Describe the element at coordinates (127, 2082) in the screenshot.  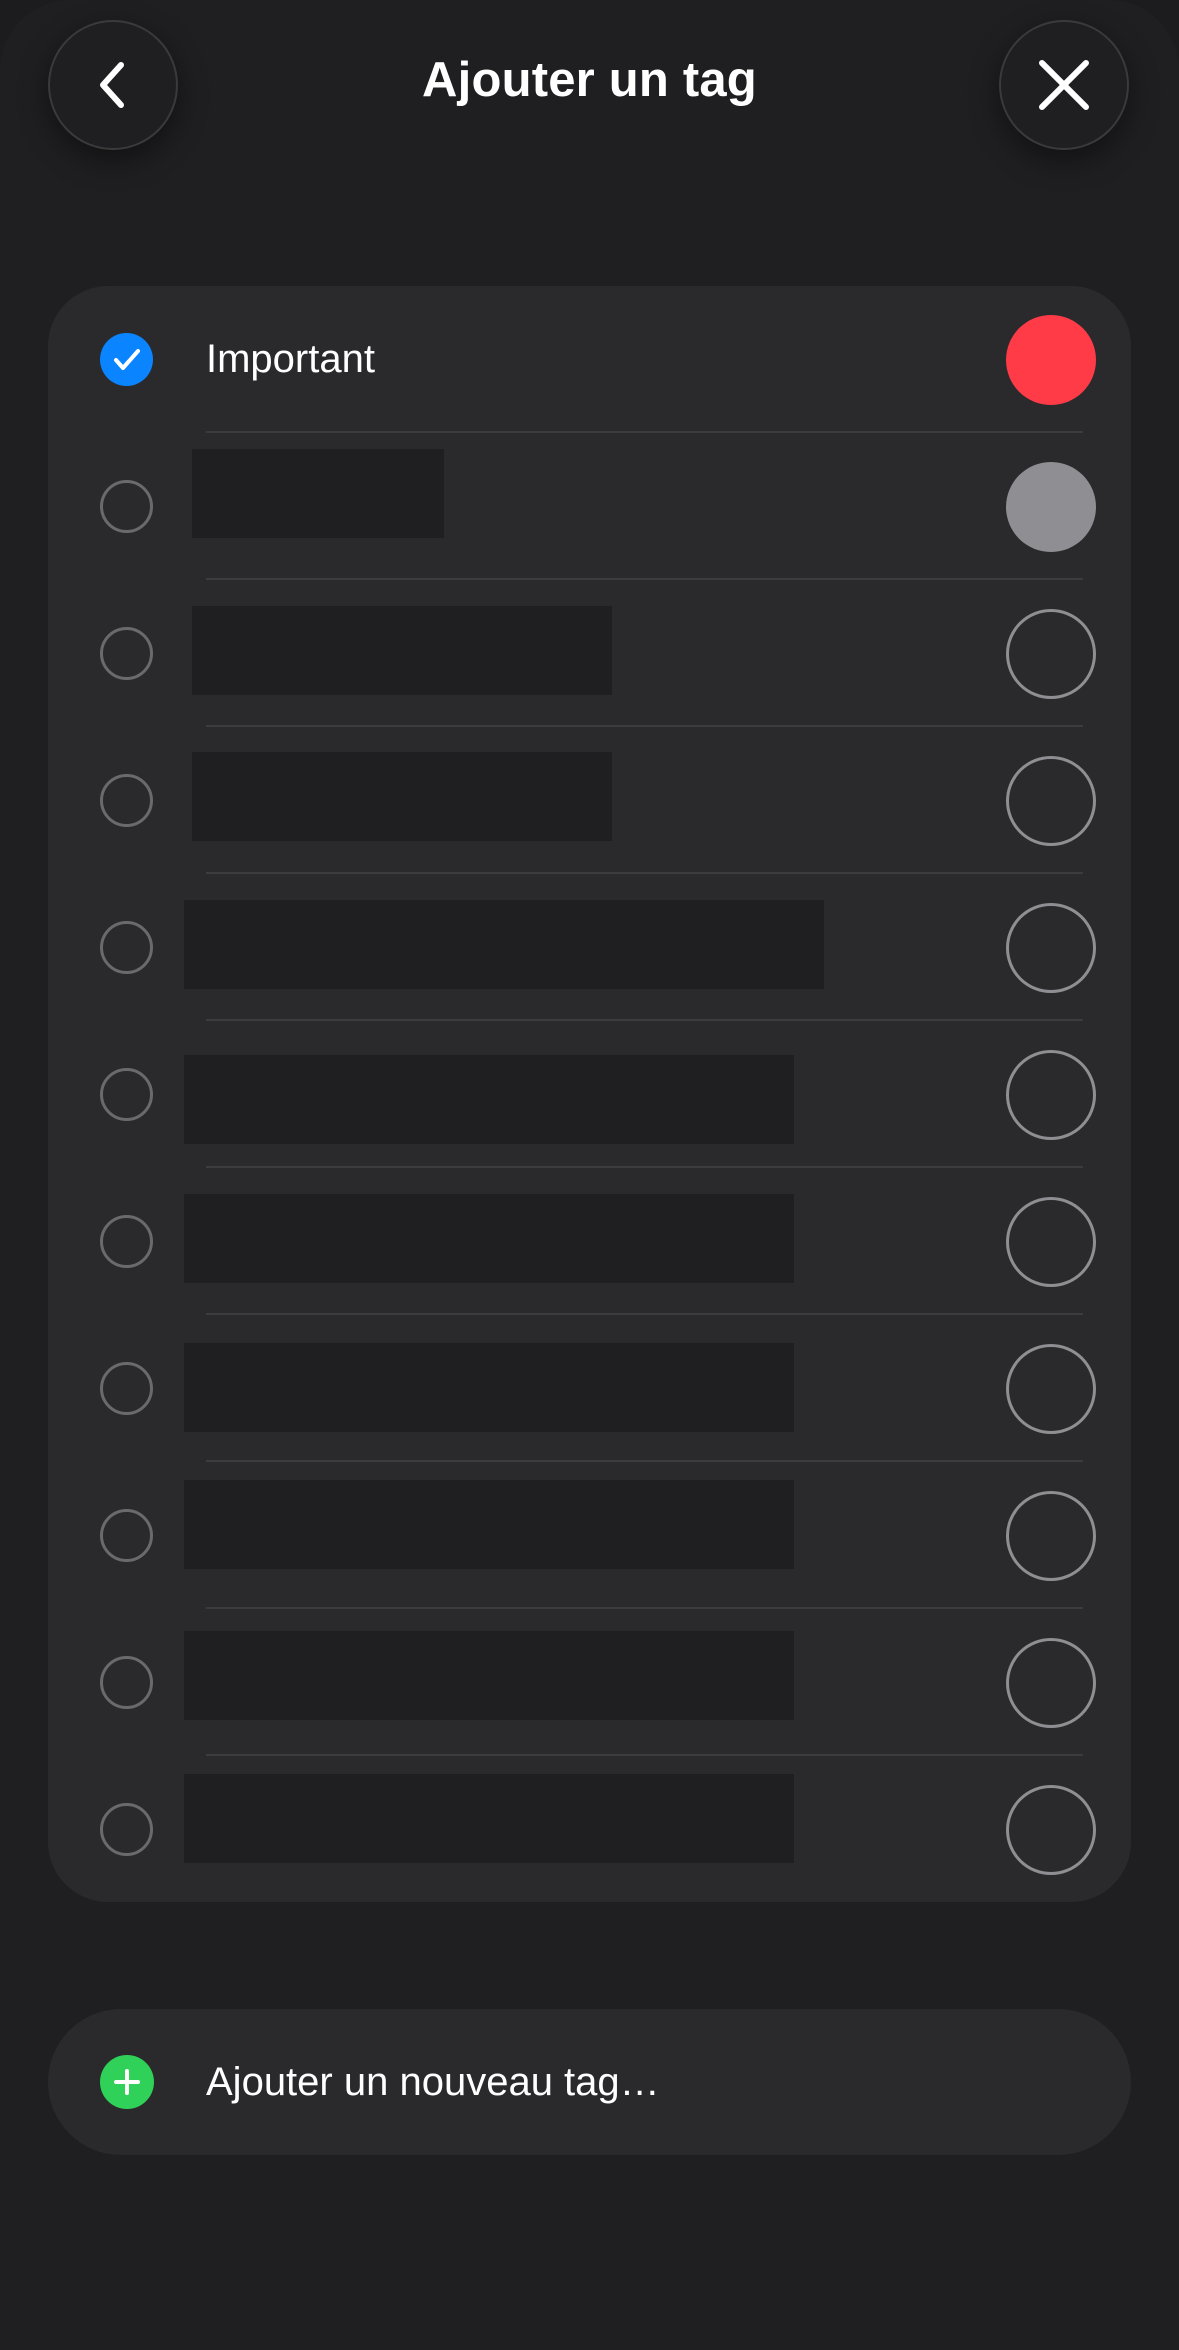
I see `plus-circle-icon` at that location.